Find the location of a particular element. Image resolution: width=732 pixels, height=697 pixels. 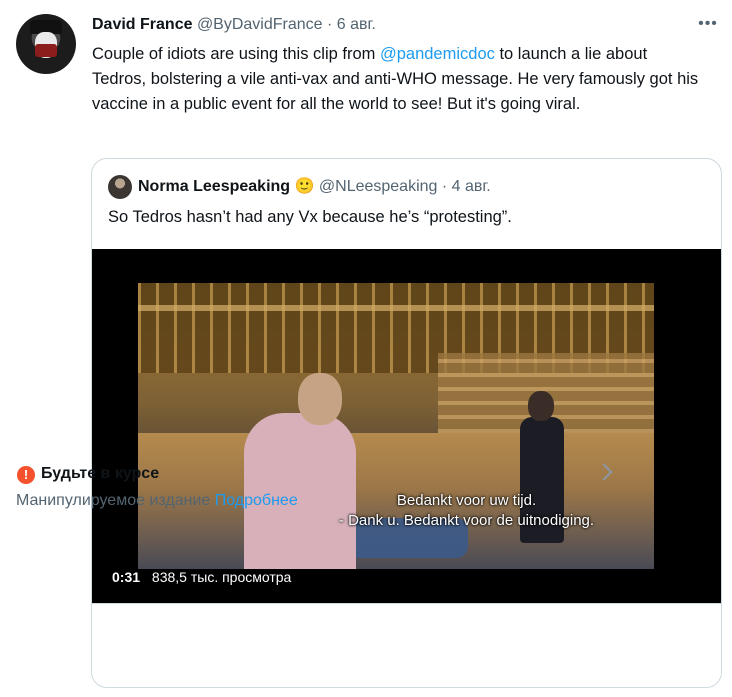

tweet-date: 6 авг. is located at coordinates (356, 24).